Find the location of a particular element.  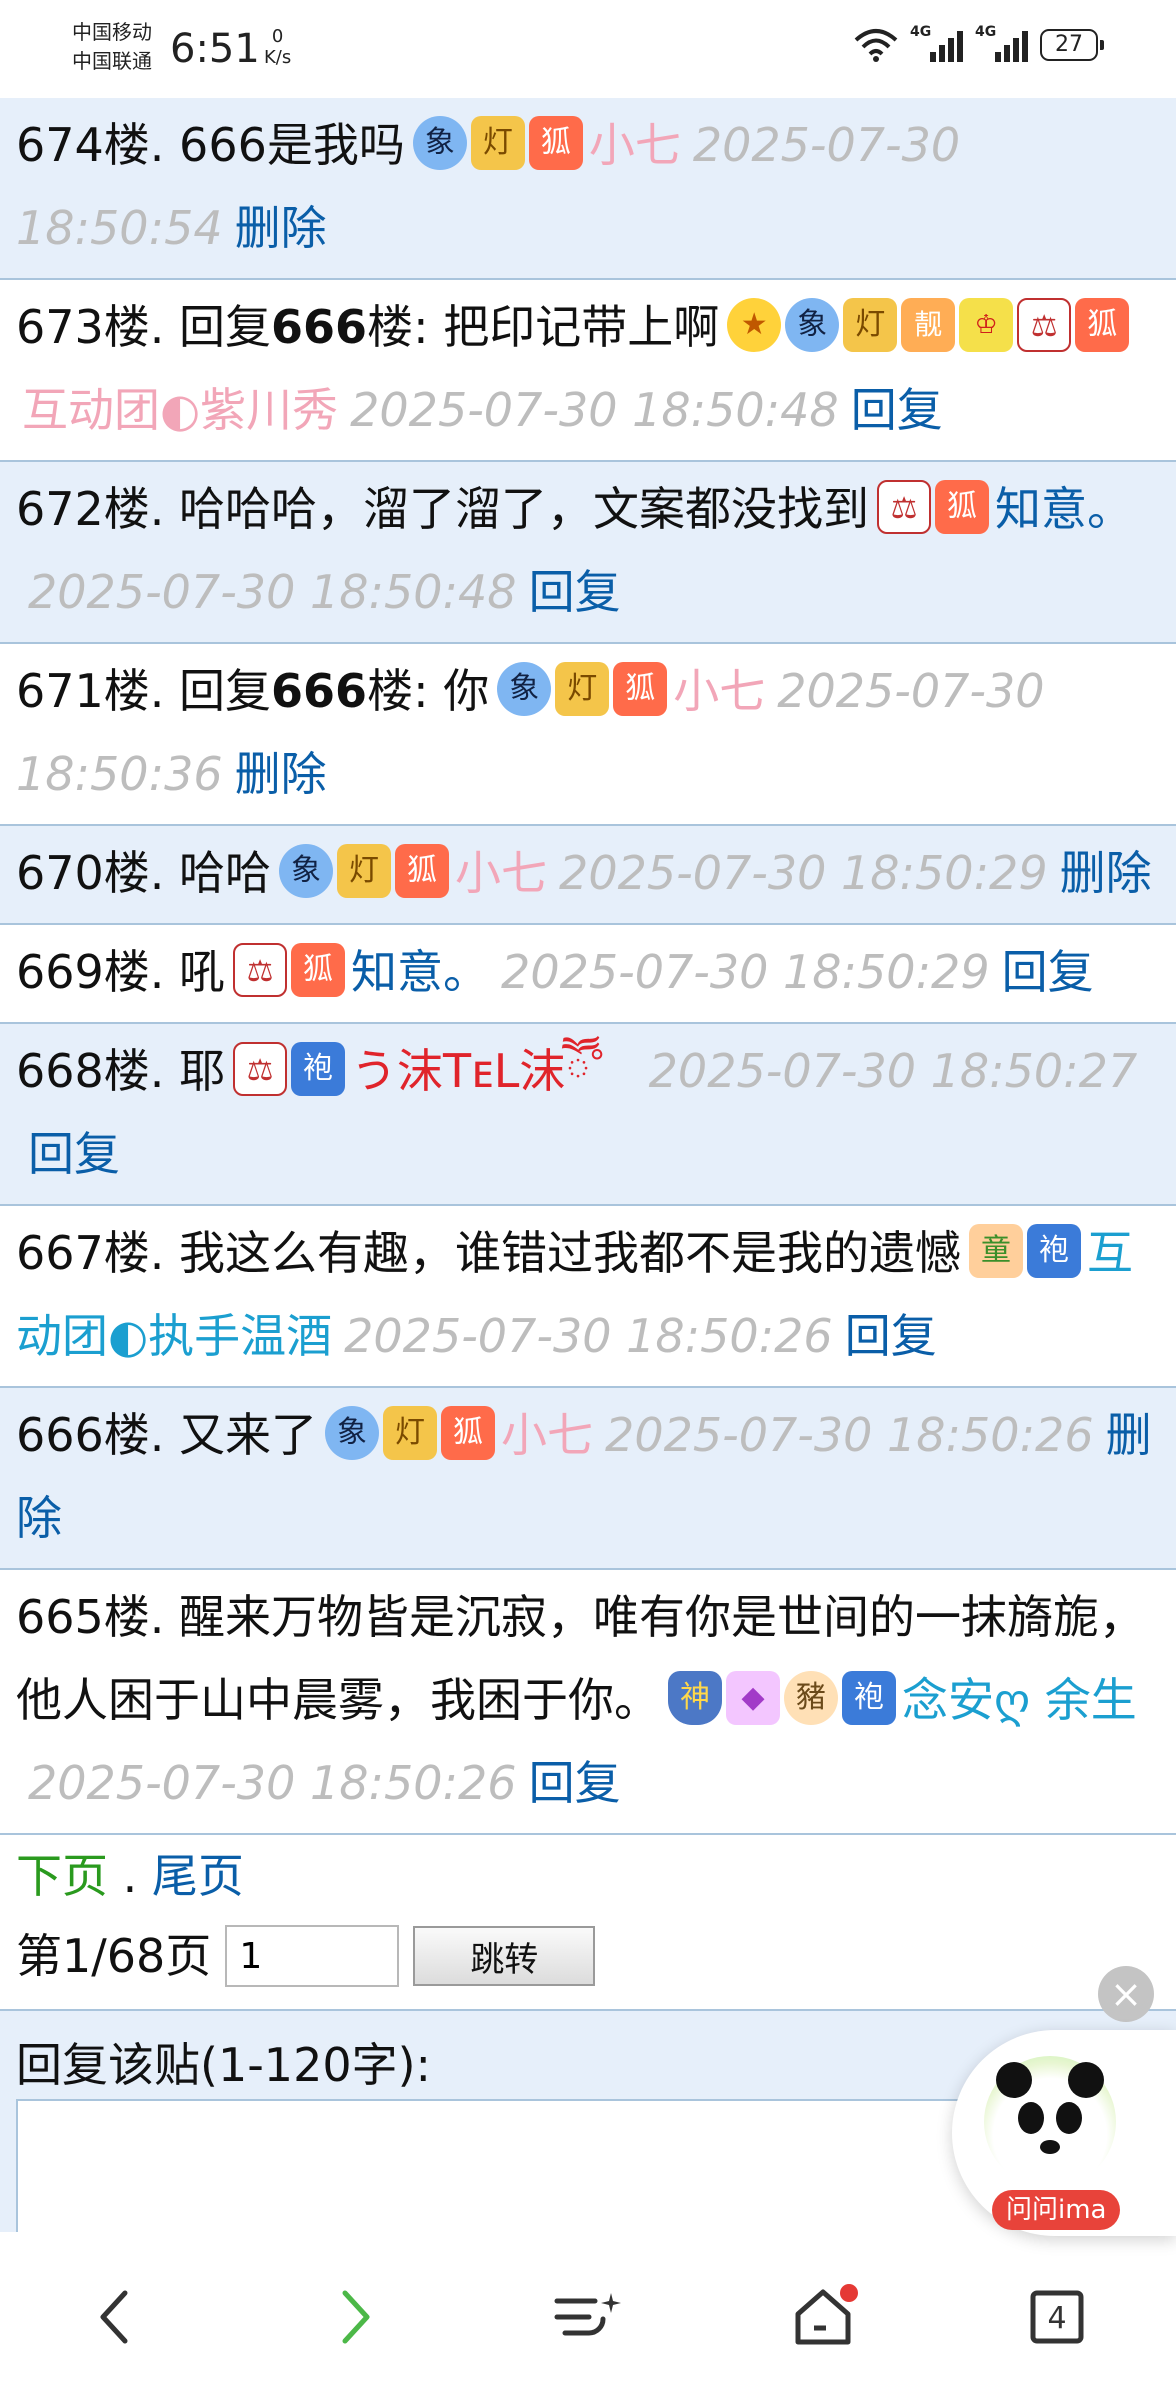

pig-icon: 豬 is located at coordinates (811, 1697).